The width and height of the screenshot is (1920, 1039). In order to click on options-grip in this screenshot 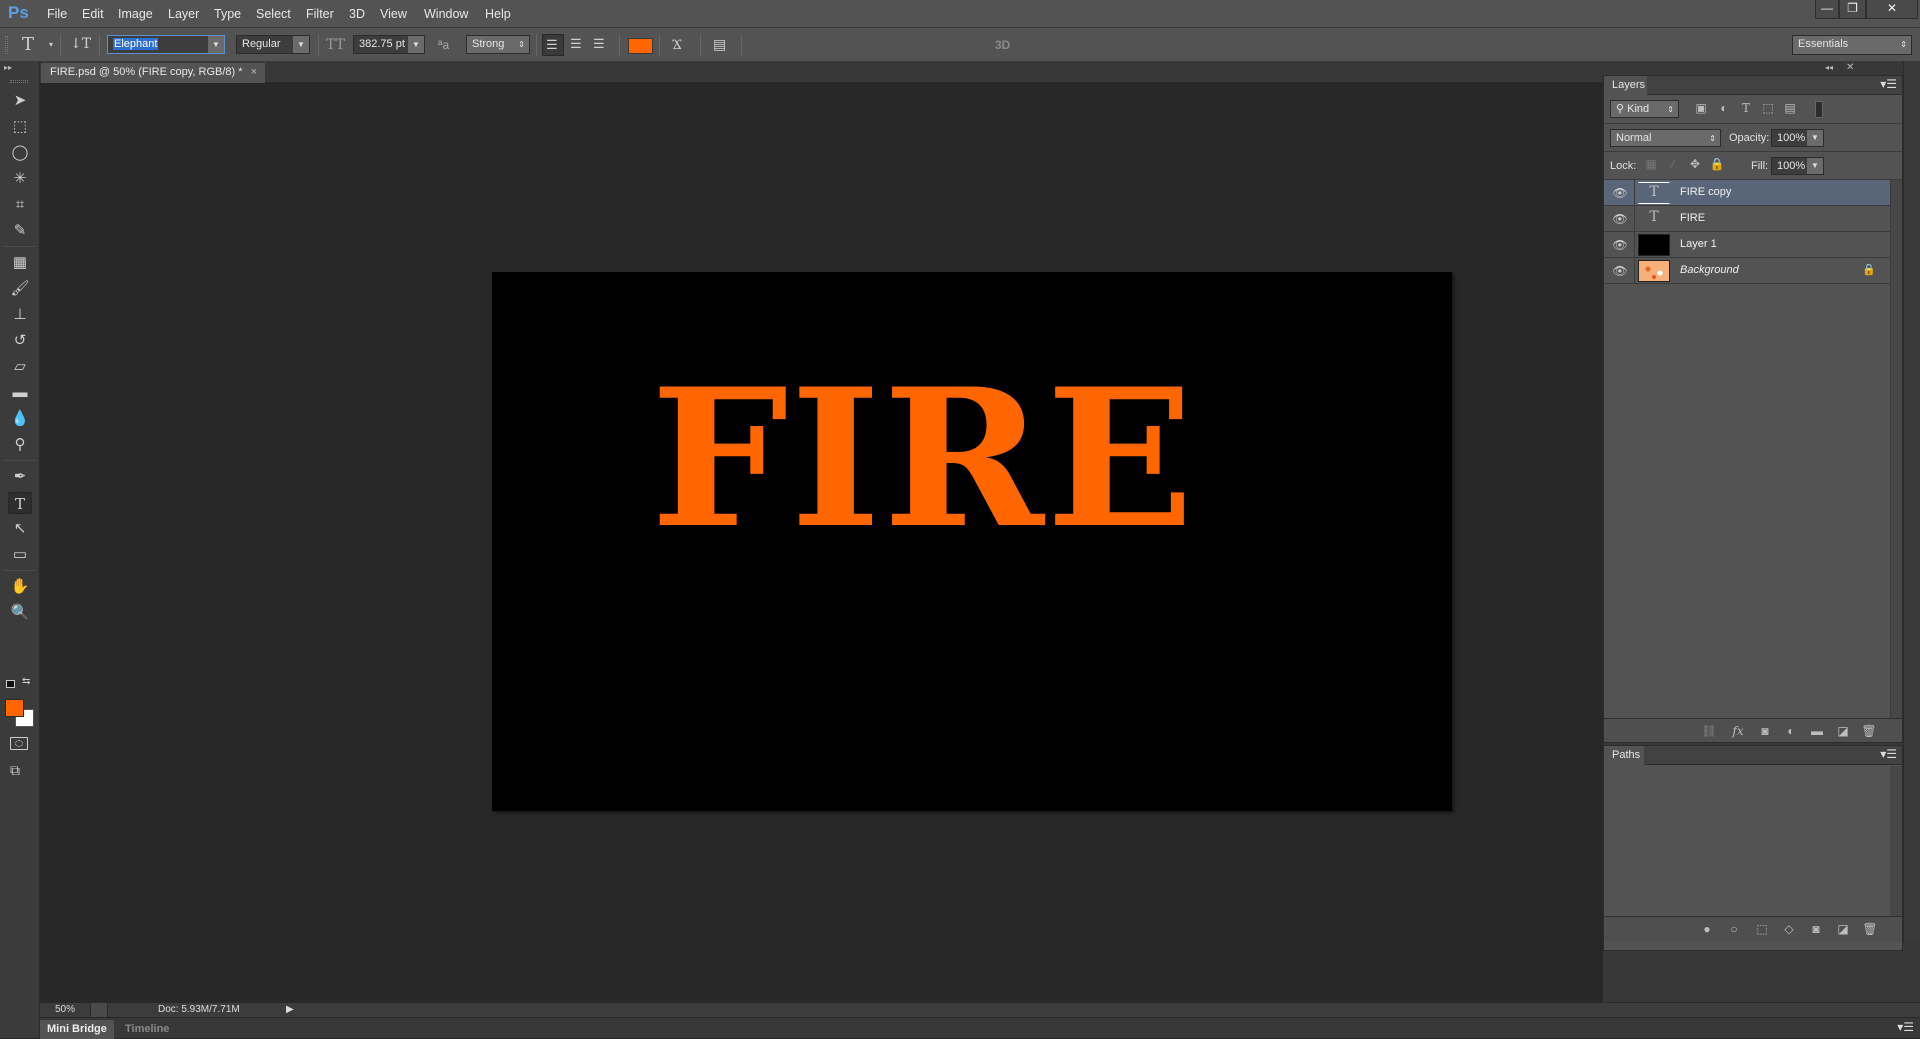, I will do `click(6, 45)`.